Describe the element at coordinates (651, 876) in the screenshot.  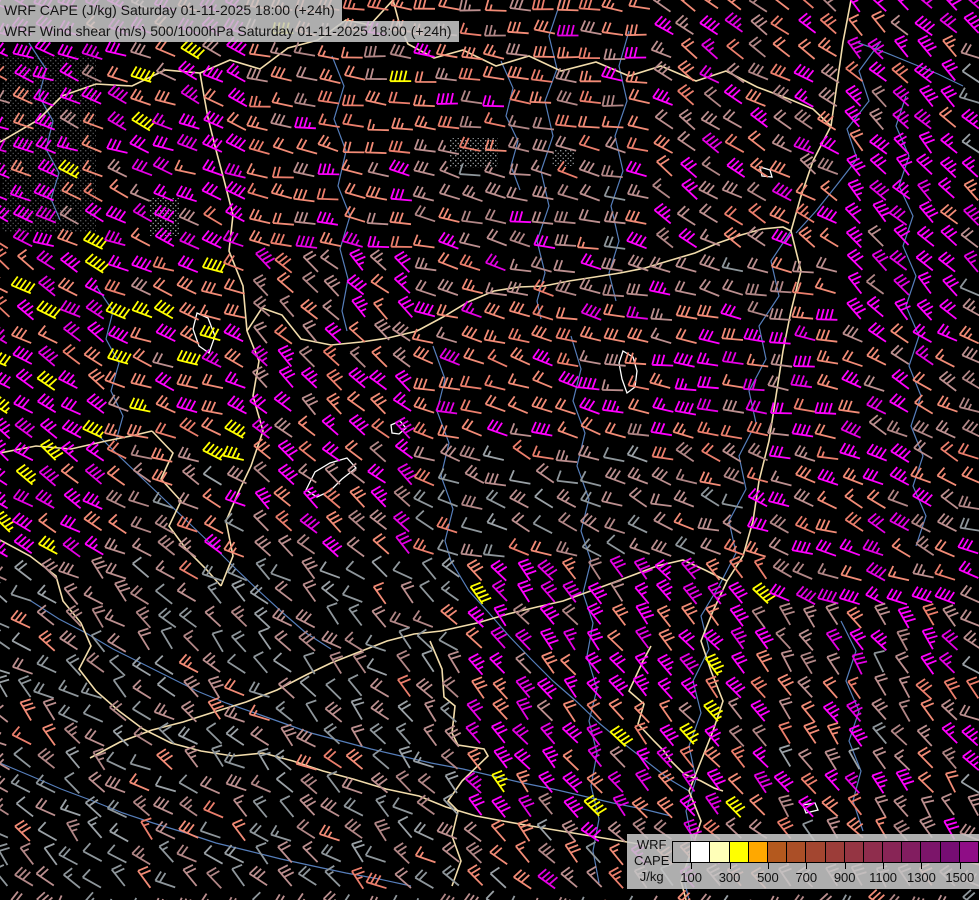
I see `legend-label-line3: J/kg` at that location.